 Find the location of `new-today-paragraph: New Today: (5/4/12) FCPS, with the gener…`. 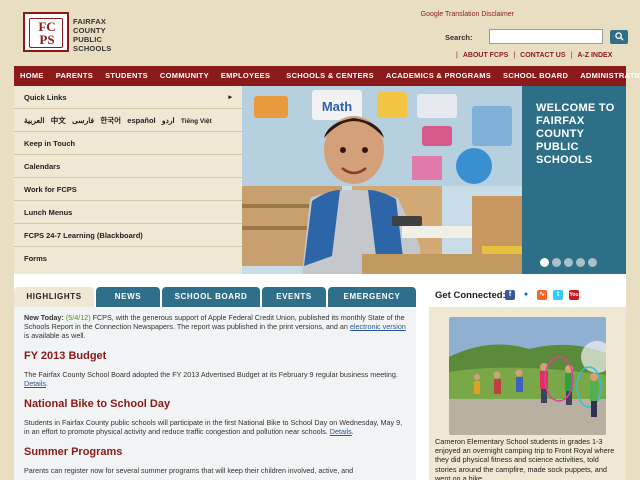

new-today-paragraph: New Today: (5/4/12) FCPS, with the gener… is located at coordinates (215, 326).